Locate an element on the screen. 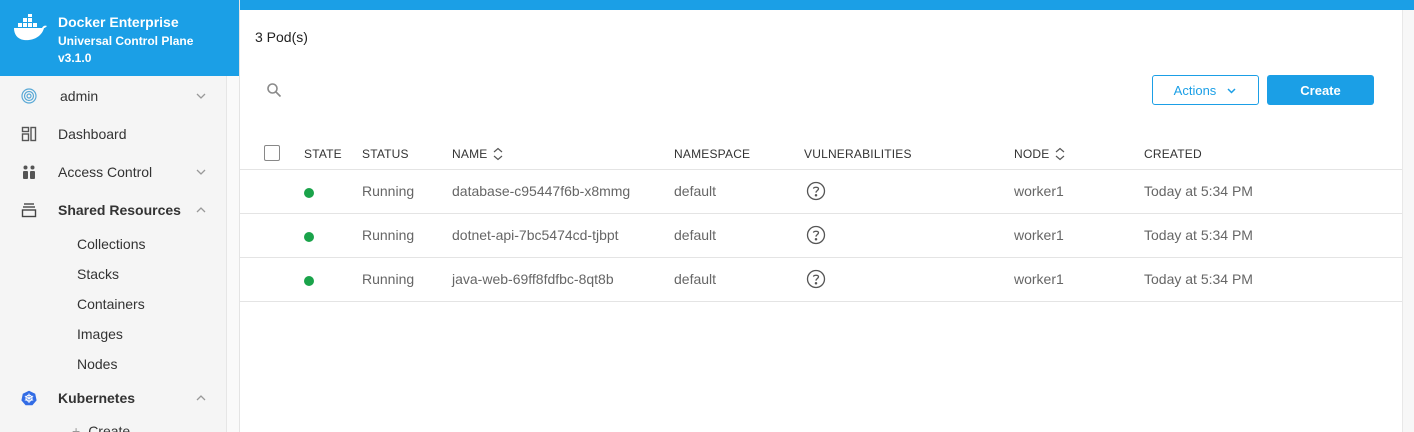 The image size is (1414, 432). column-header-label: NAMESPACE is located at coordinates (712, 154).